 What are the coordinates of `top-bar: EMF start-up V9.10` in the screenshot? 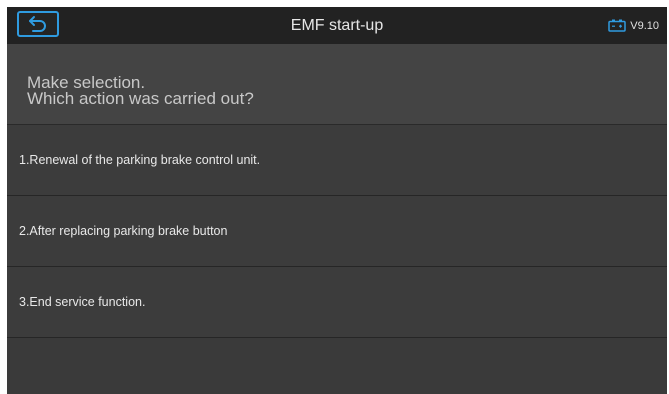 It's located at (337, 25).